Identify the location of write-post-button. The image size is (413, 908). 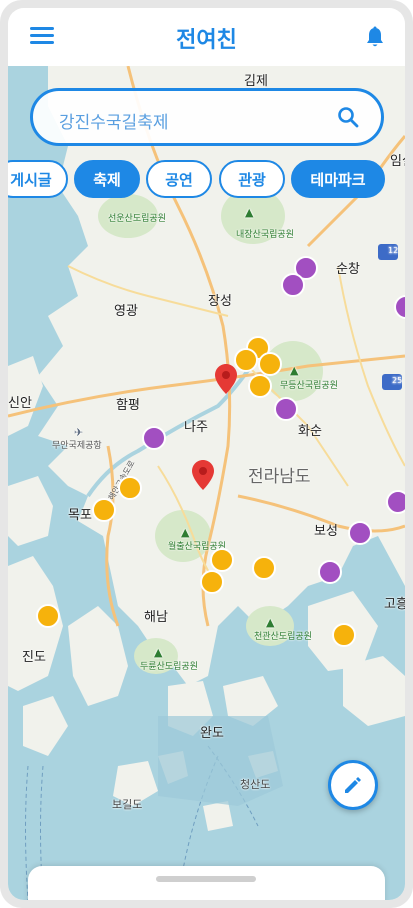
(353, 785).